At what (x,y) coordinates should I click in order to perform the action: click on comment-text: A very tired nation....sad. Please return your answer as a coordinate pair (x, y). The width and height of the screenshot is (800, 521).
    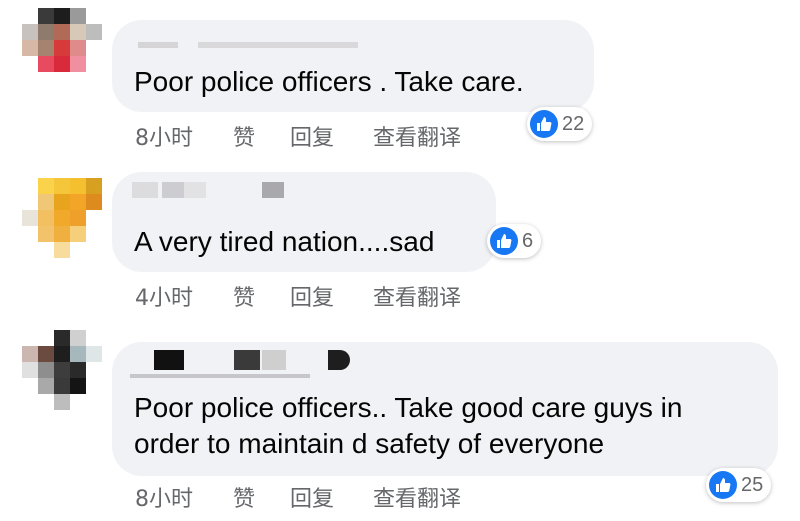
    Looking at the image, I should click on (284, 241).